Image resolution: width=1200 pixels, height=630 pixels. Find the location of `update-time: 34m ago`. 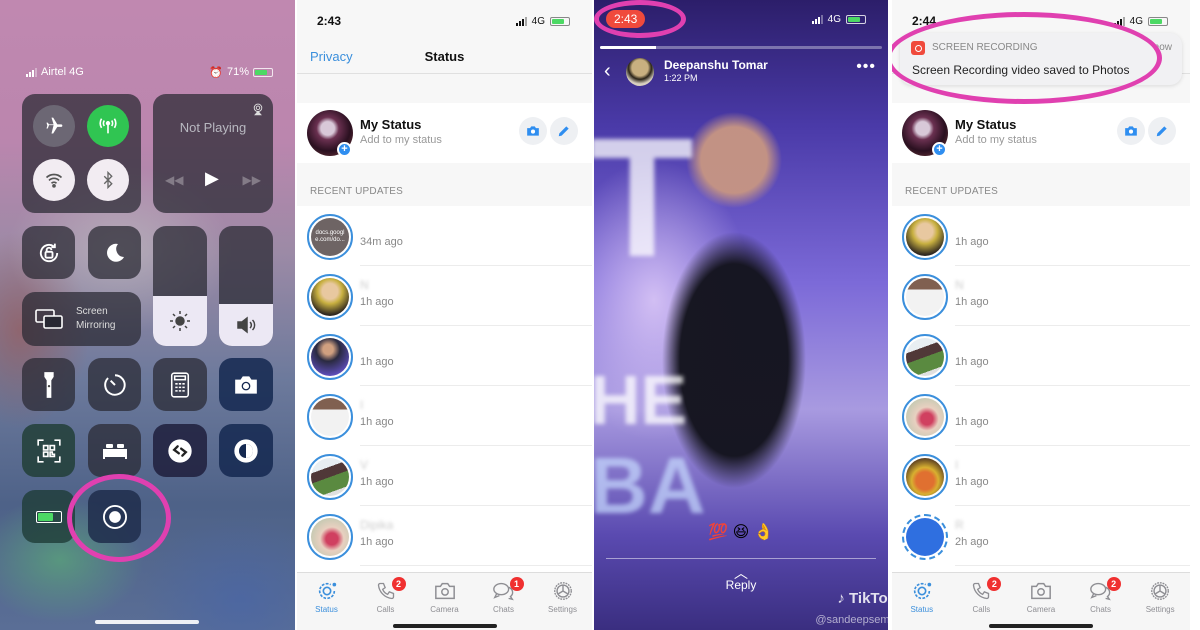

update-time: 34m ago is located at coordinates (381, 242).